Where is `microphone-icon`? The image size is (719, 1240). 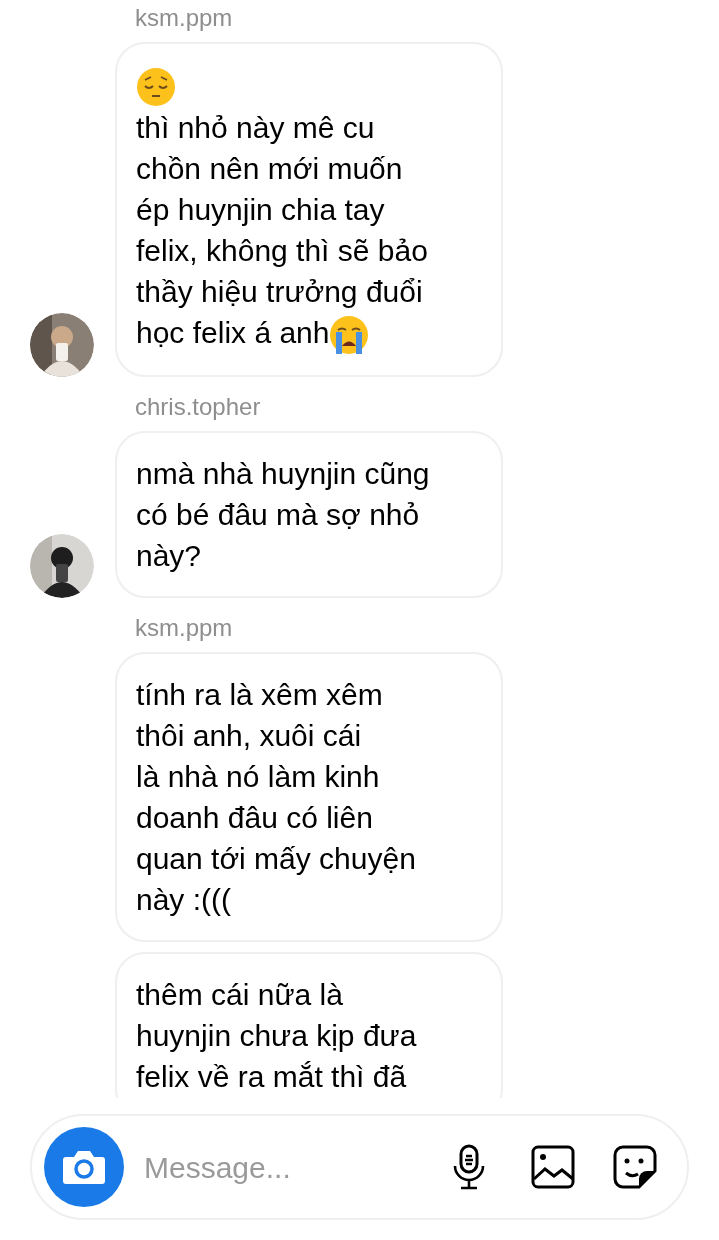
microphone-icon is located at coordinates (469, 1167).